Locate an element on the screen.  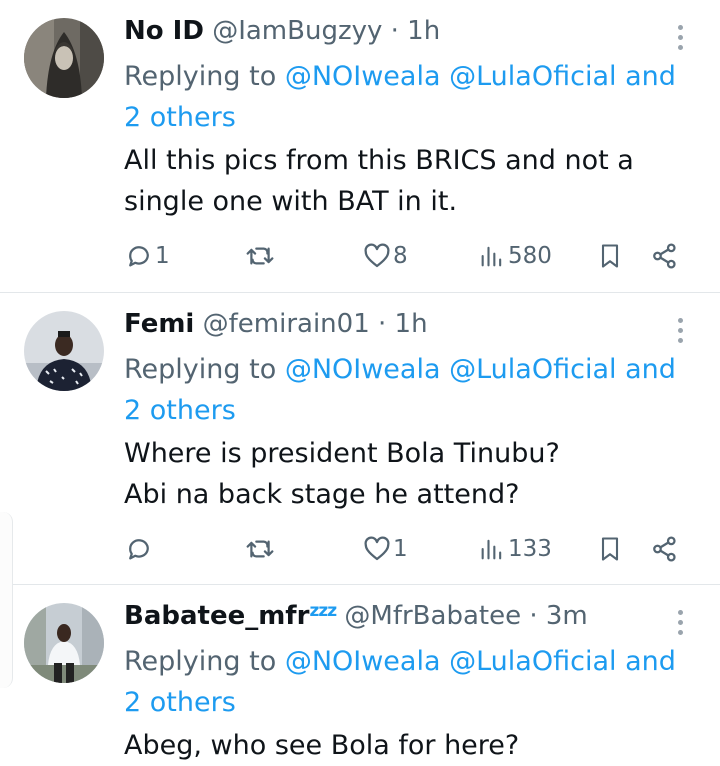
view-count: 580 is located at coordinates (530, 256).